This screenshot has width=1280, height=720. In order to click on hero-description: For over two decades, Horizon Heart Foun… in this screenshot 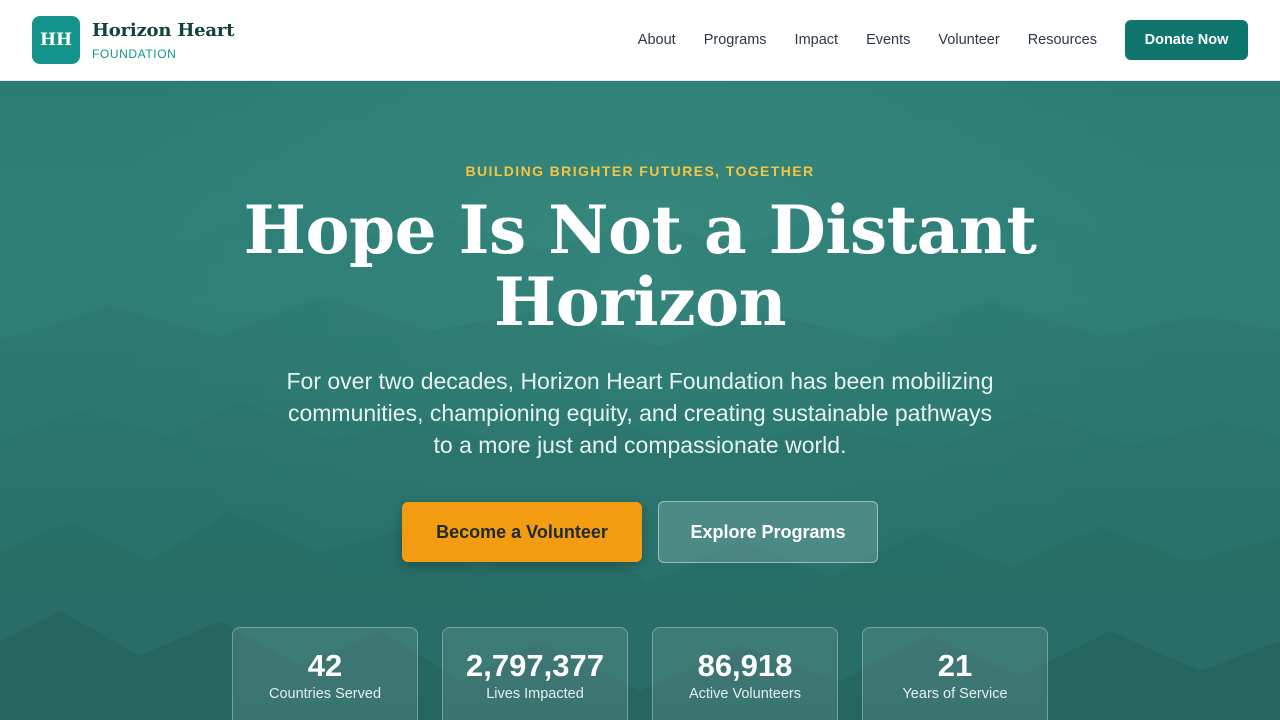, I will do `click(640, 413)`.